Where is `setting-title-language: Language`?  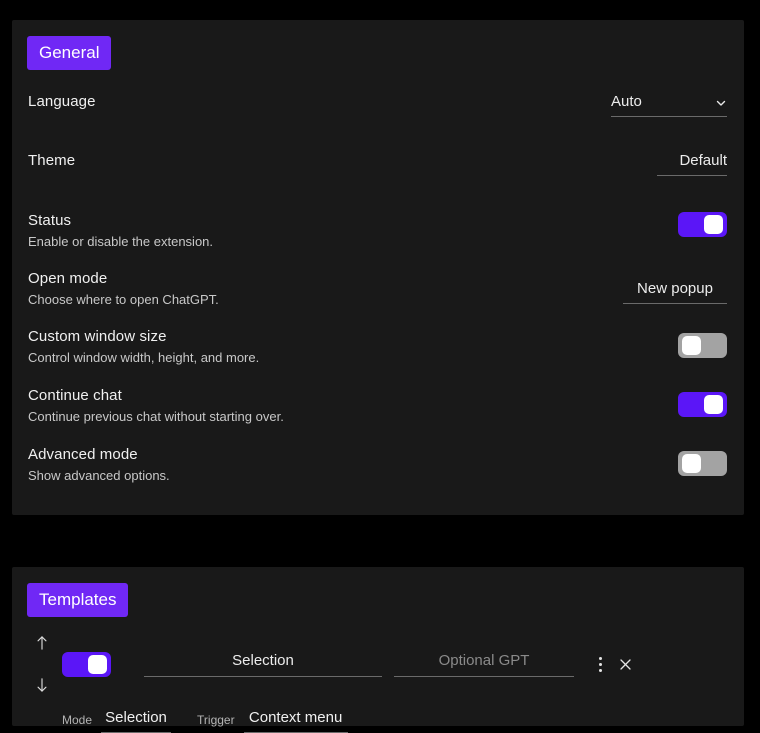 setting-title-language: Language is located at coordinates (62, 101).